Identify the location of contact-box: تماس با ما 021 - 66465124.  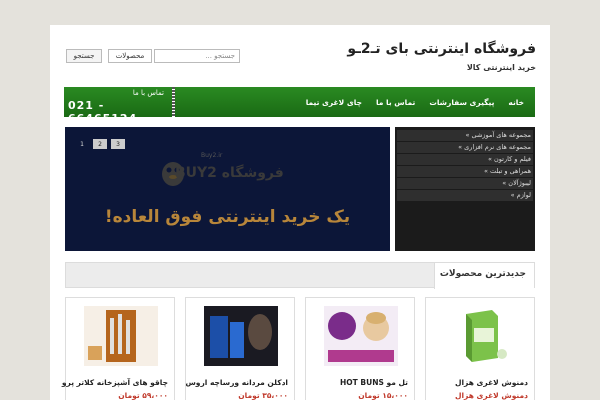
(119, 106).